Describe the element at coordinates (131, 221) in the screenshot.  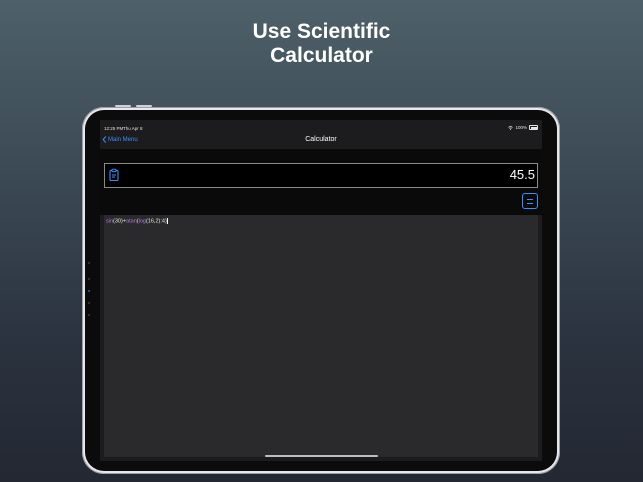
I see `expression-token: atan` at that location.